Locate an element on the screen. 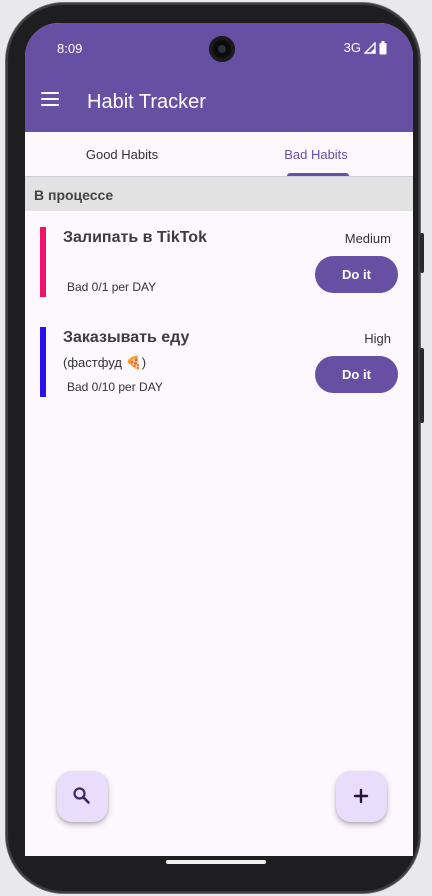 This screenshot has width=432, height=896. tab-bar: Good Habits Bad Habits is located at coordinates (219, 154).